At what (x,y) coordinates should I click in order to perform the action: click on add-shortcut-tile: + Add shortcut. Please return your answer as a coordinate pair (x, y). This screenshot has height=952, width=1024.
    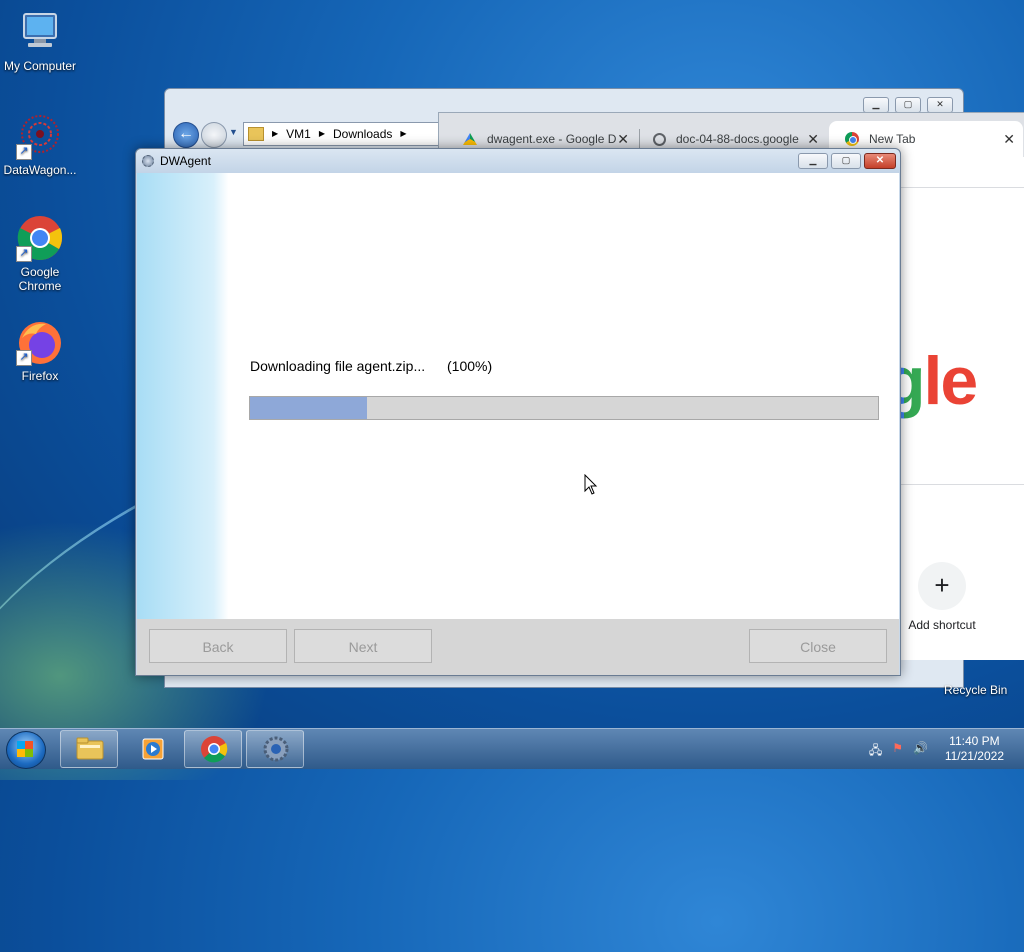
    Looking at the image, I should click on (942, 597).